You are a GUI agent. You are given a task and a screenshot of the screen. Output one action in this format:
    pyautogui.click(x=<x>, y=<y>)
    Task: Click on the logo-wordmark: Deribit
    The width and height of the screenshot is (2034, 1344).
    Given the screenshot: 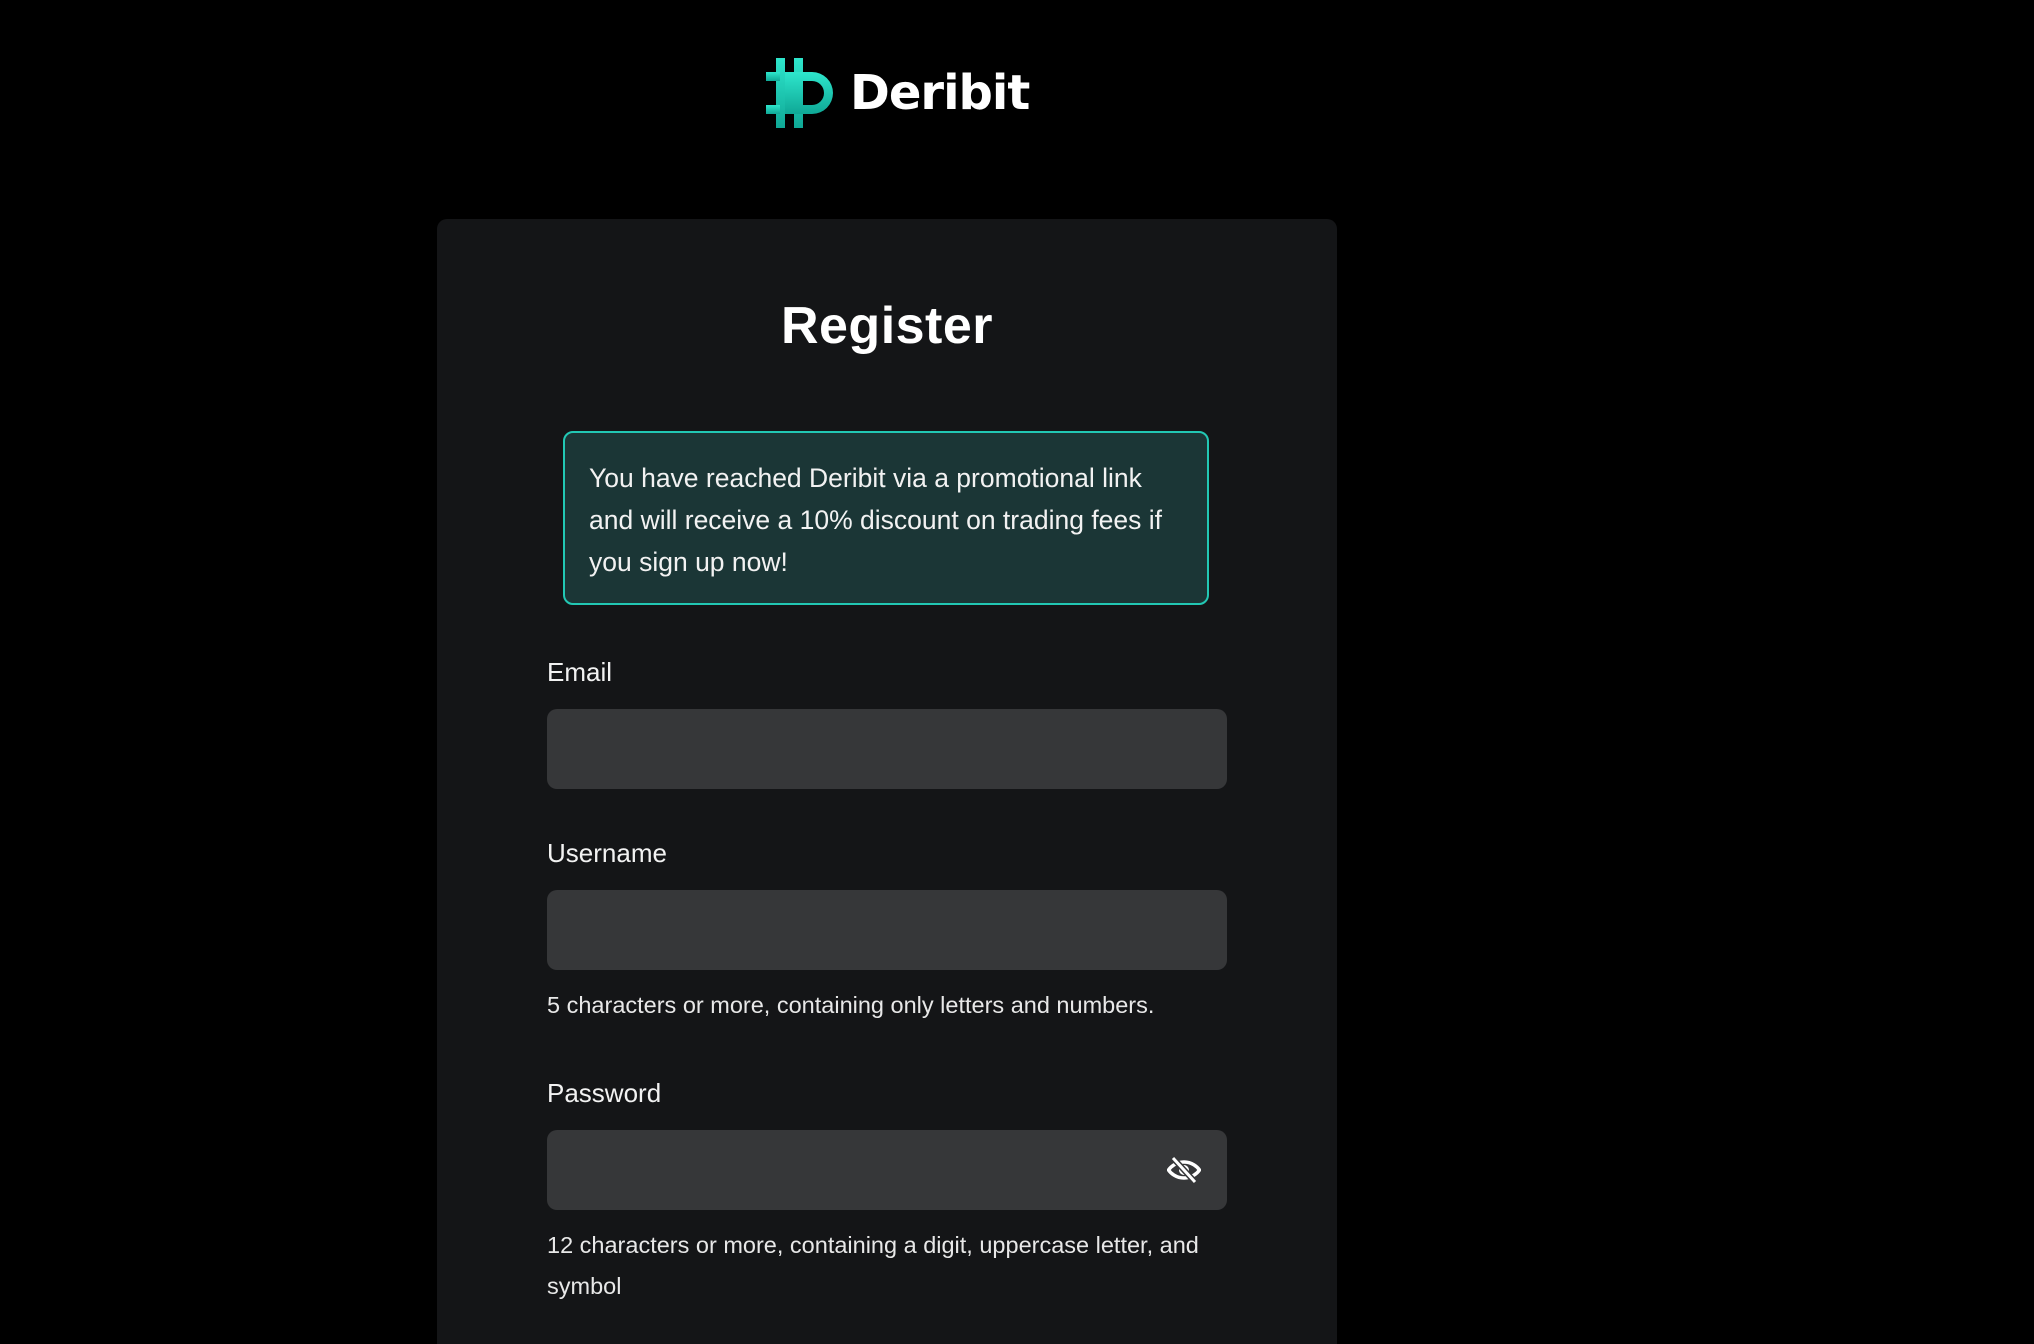 What is the action you would take?
    pyautogui.click(x=940, y=93)
    